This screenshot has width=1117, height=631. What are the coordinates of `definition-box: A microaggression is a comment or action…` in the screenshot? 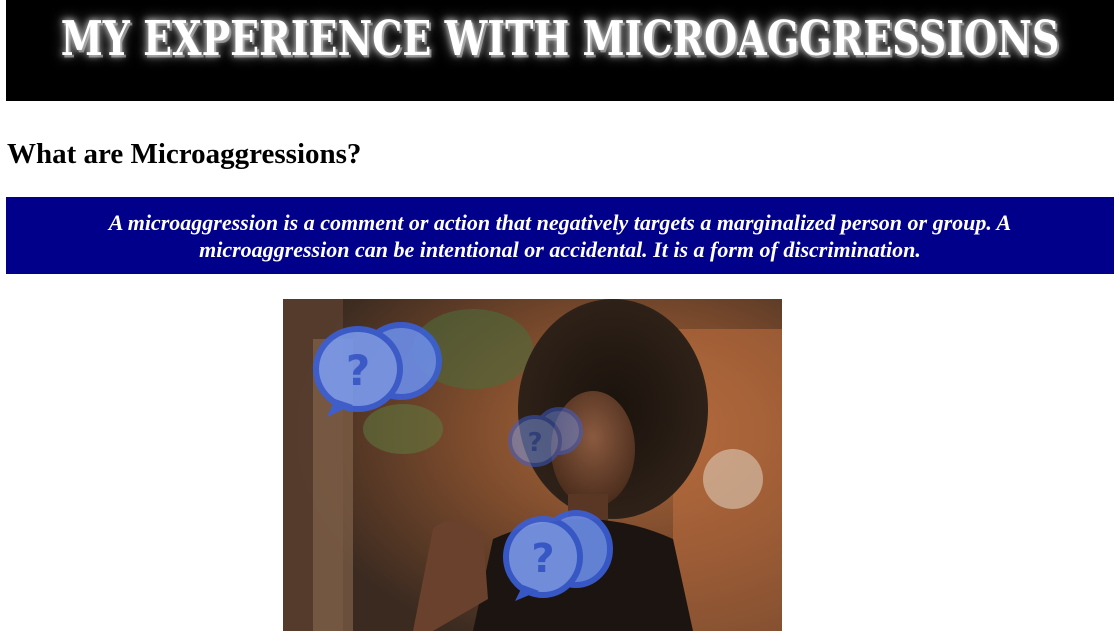 It's located at (560, 235).